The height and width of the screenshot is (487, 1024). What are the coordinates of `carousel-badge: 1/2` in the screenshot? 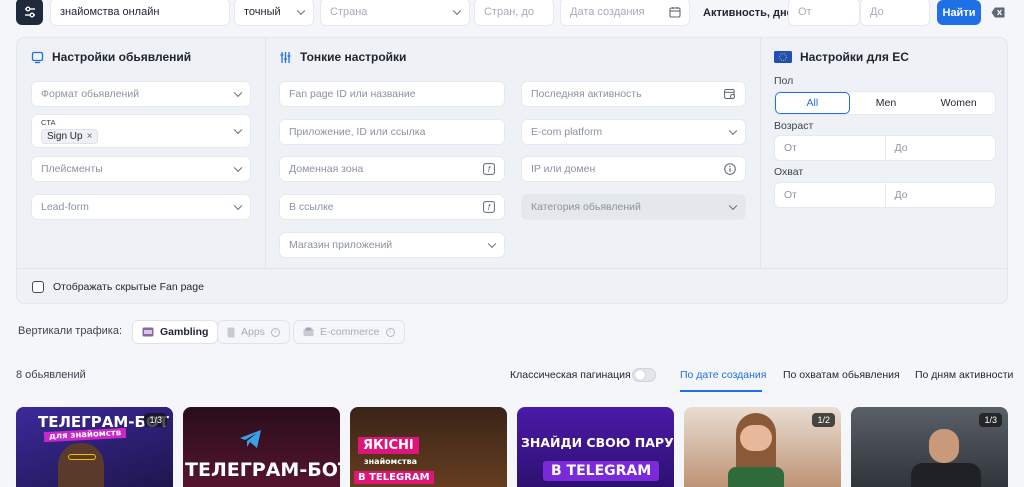 It's located at (823, 420).